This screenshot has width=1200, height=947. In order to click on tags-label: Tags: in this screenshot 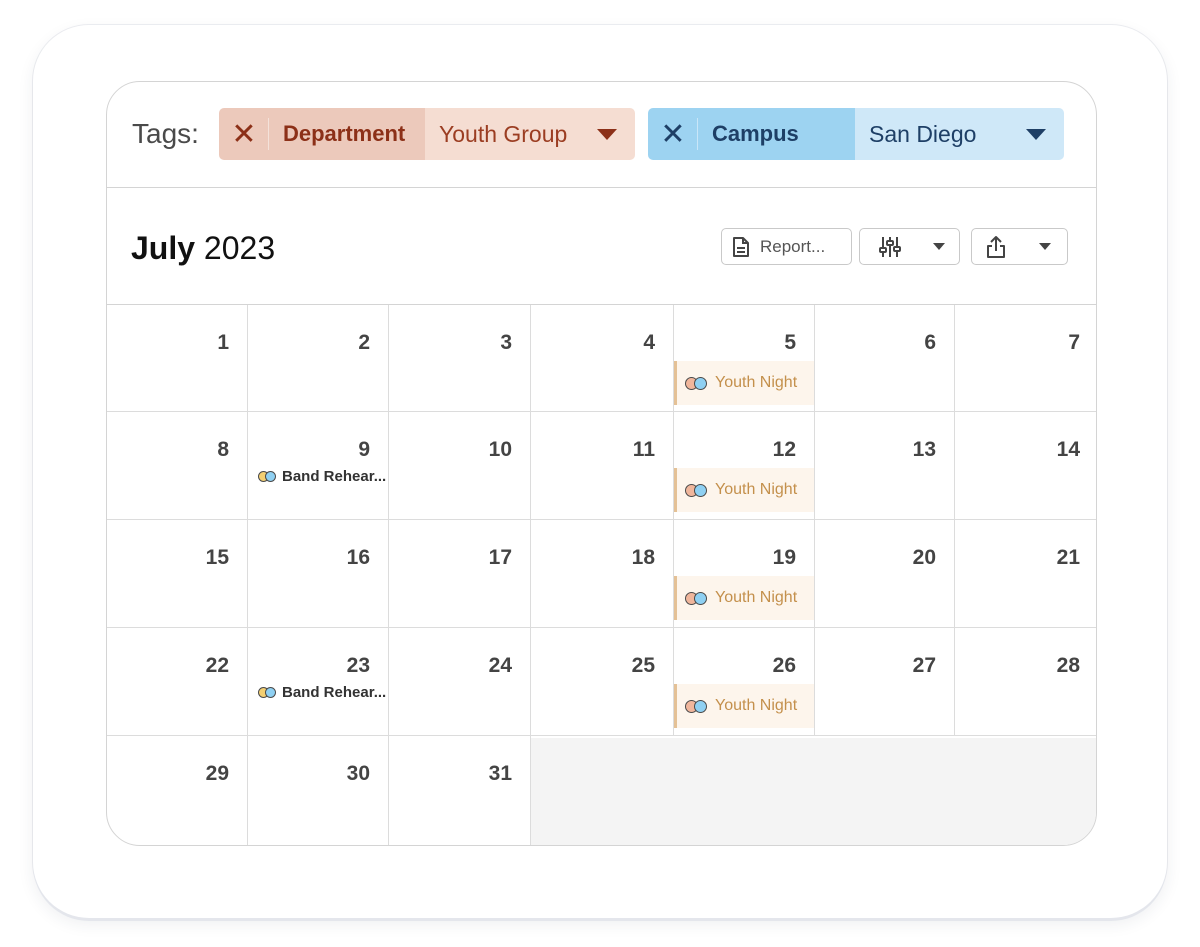, I will do `click(165, 133)`.